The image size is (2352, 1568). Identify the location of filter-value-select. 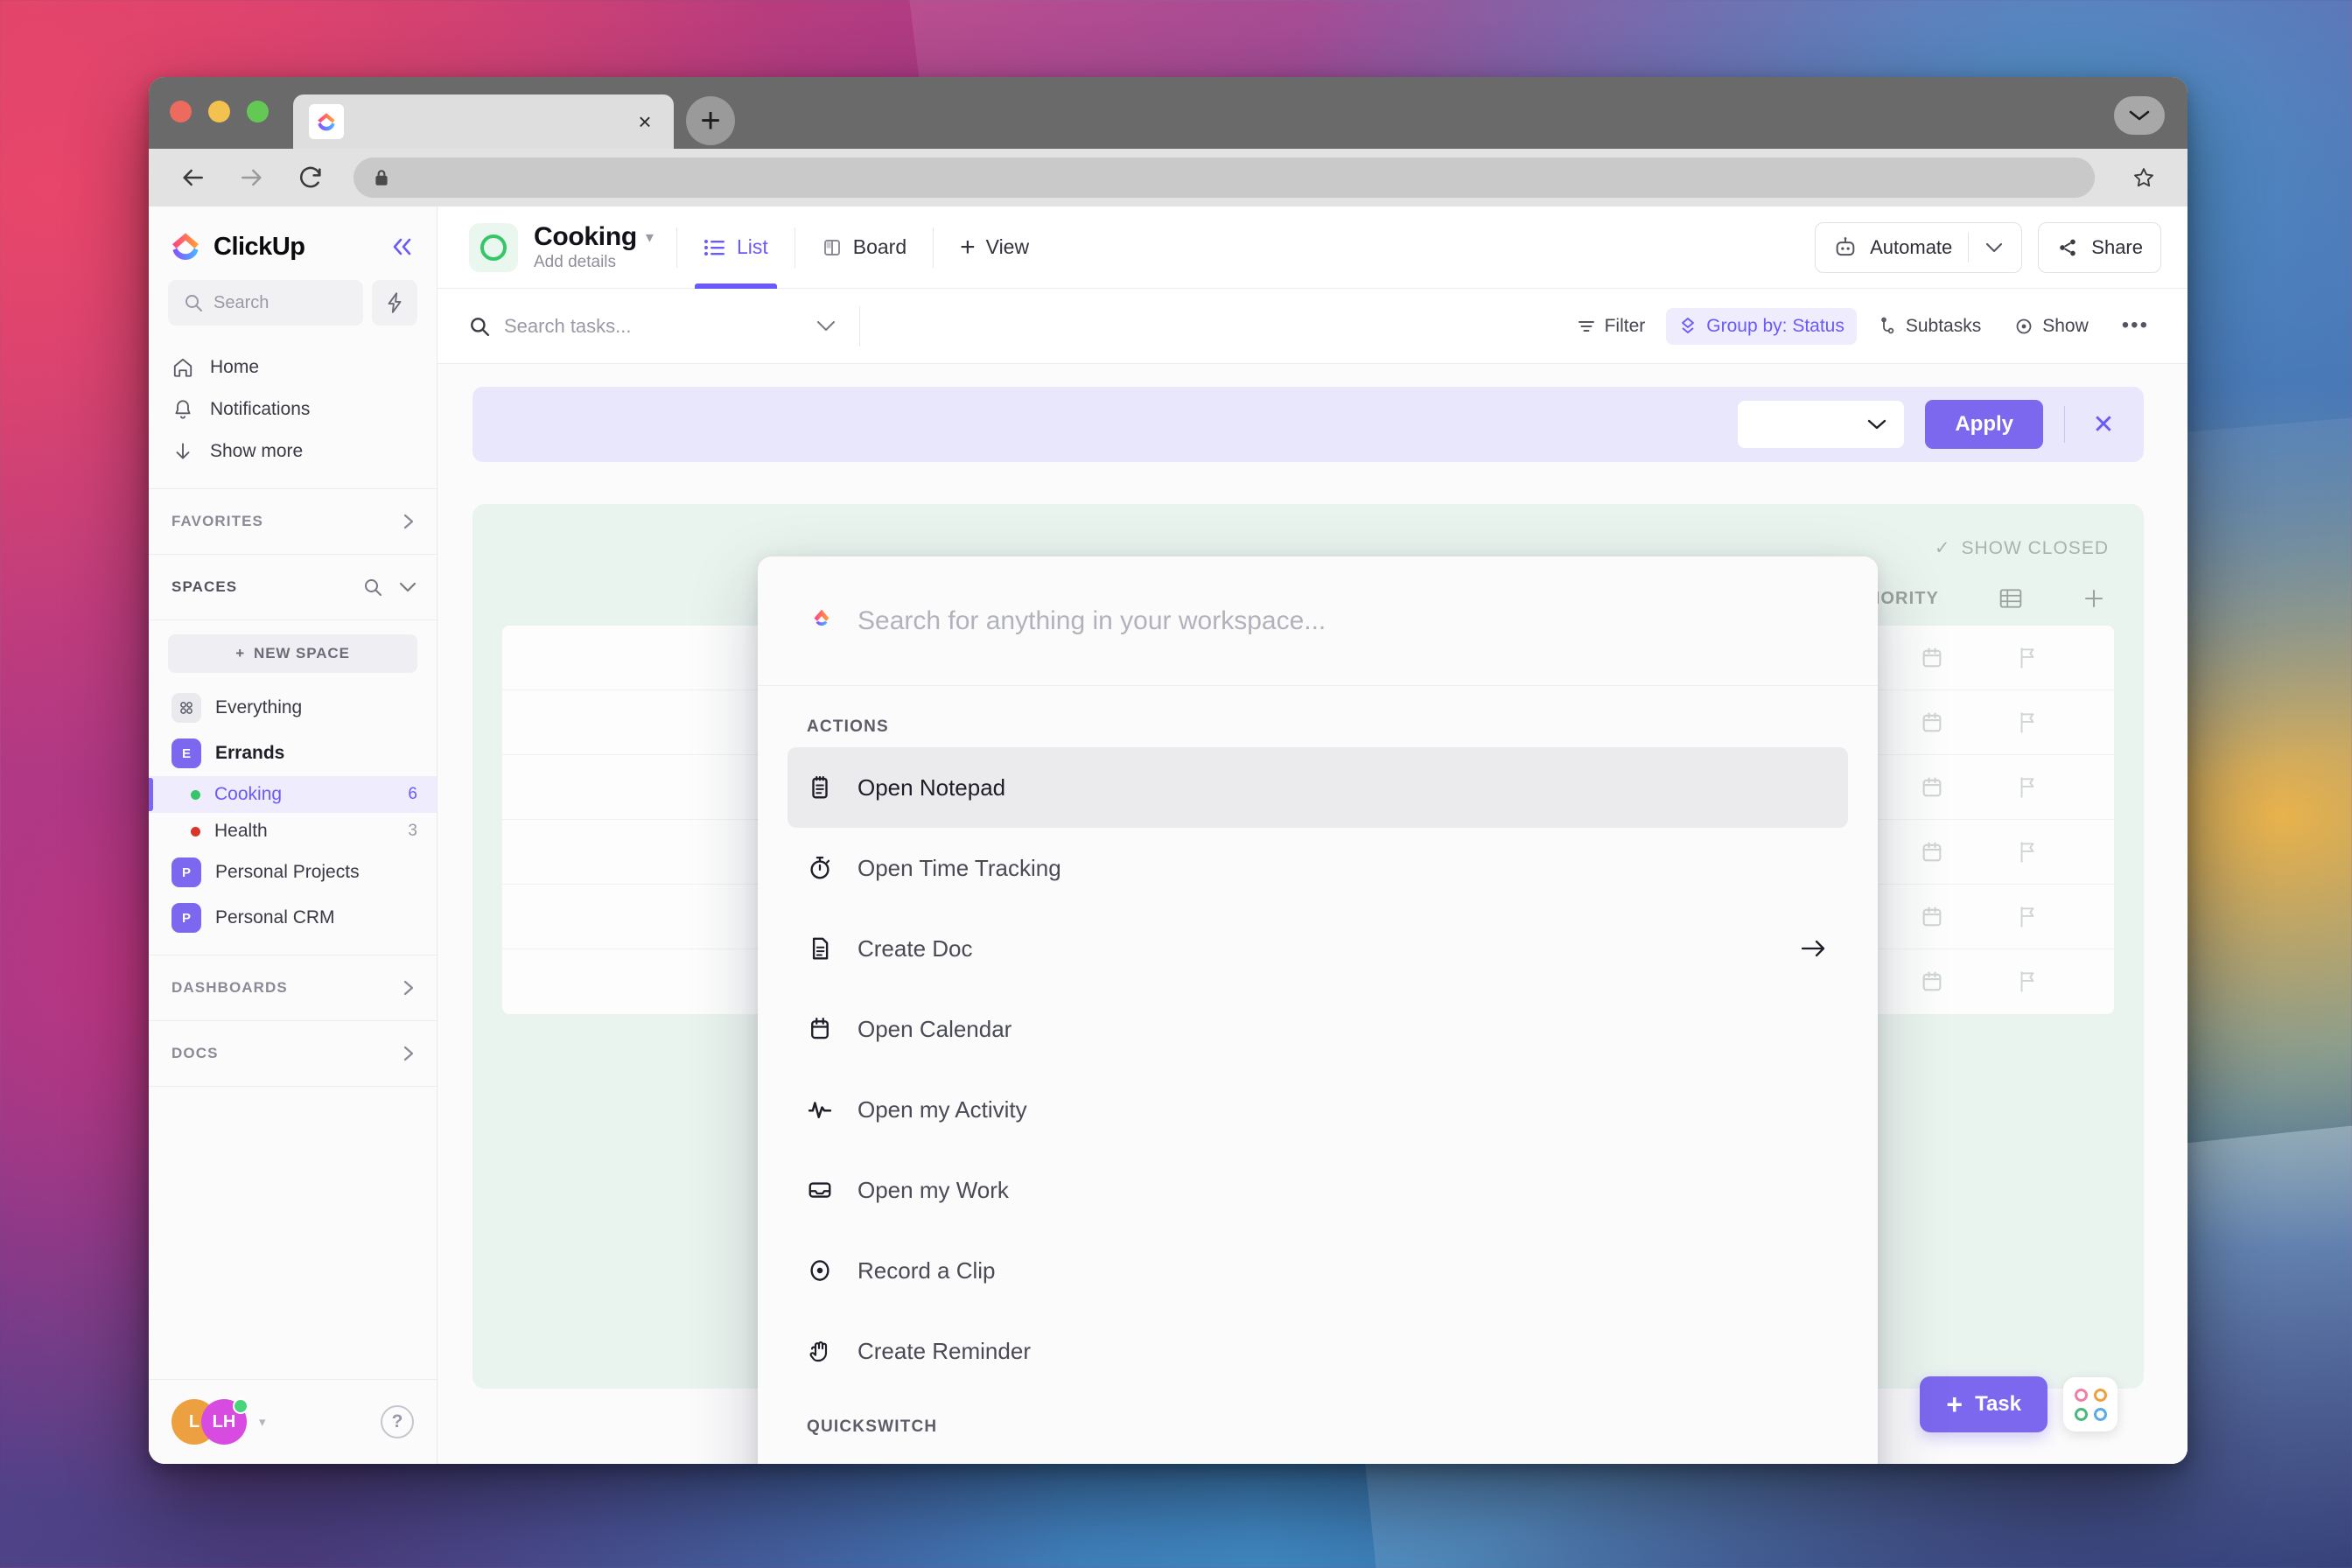
(1821, 424).